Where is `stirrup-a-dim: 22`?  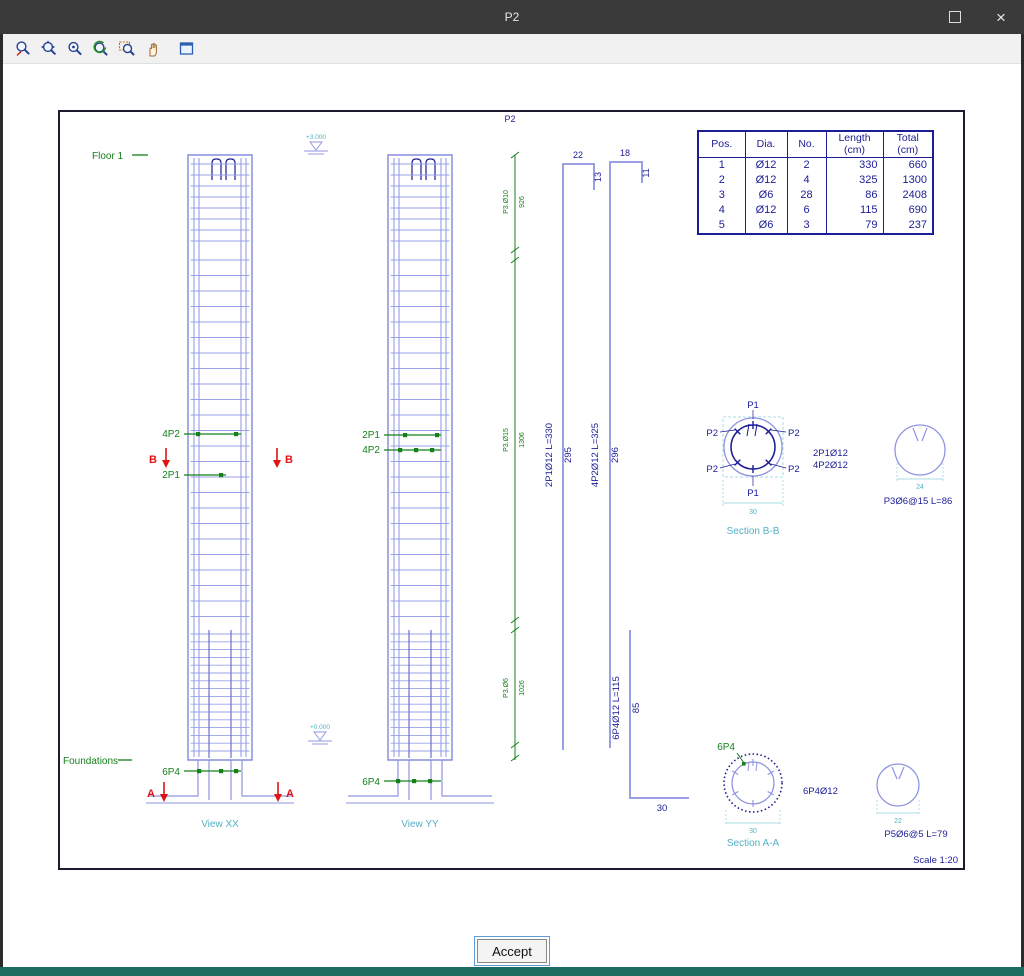
stirrup-a-dim: 22 is located at coordinates (898, 821).